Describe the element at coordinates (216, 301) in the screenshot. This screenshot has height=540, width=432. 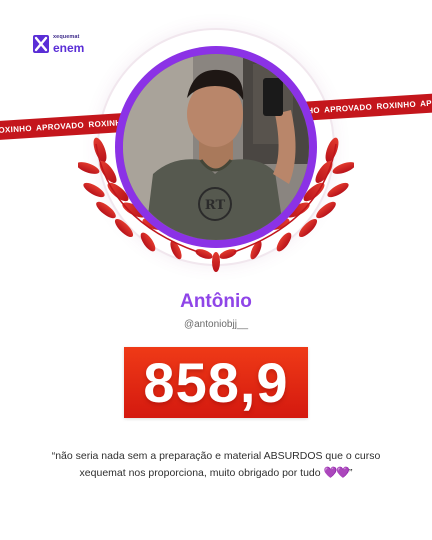
I see `student-name: Antônio` at that location.